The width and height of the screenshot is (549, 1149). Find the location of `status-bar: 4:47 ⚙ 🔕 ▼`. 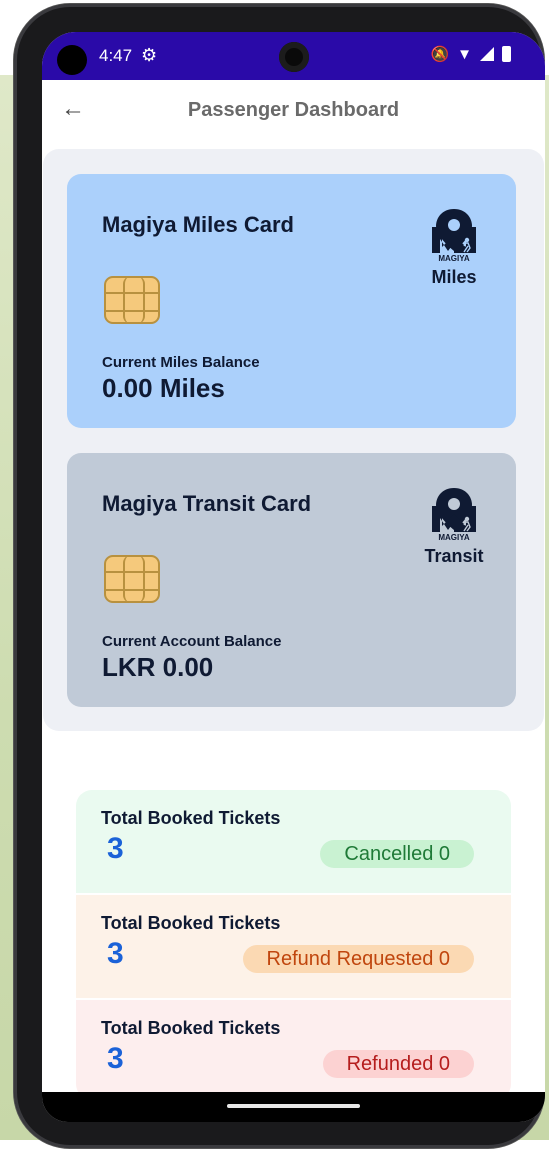

status-bar: 4:47 ⚙ 🔕 ▼ is located at coordinates (293, 56).